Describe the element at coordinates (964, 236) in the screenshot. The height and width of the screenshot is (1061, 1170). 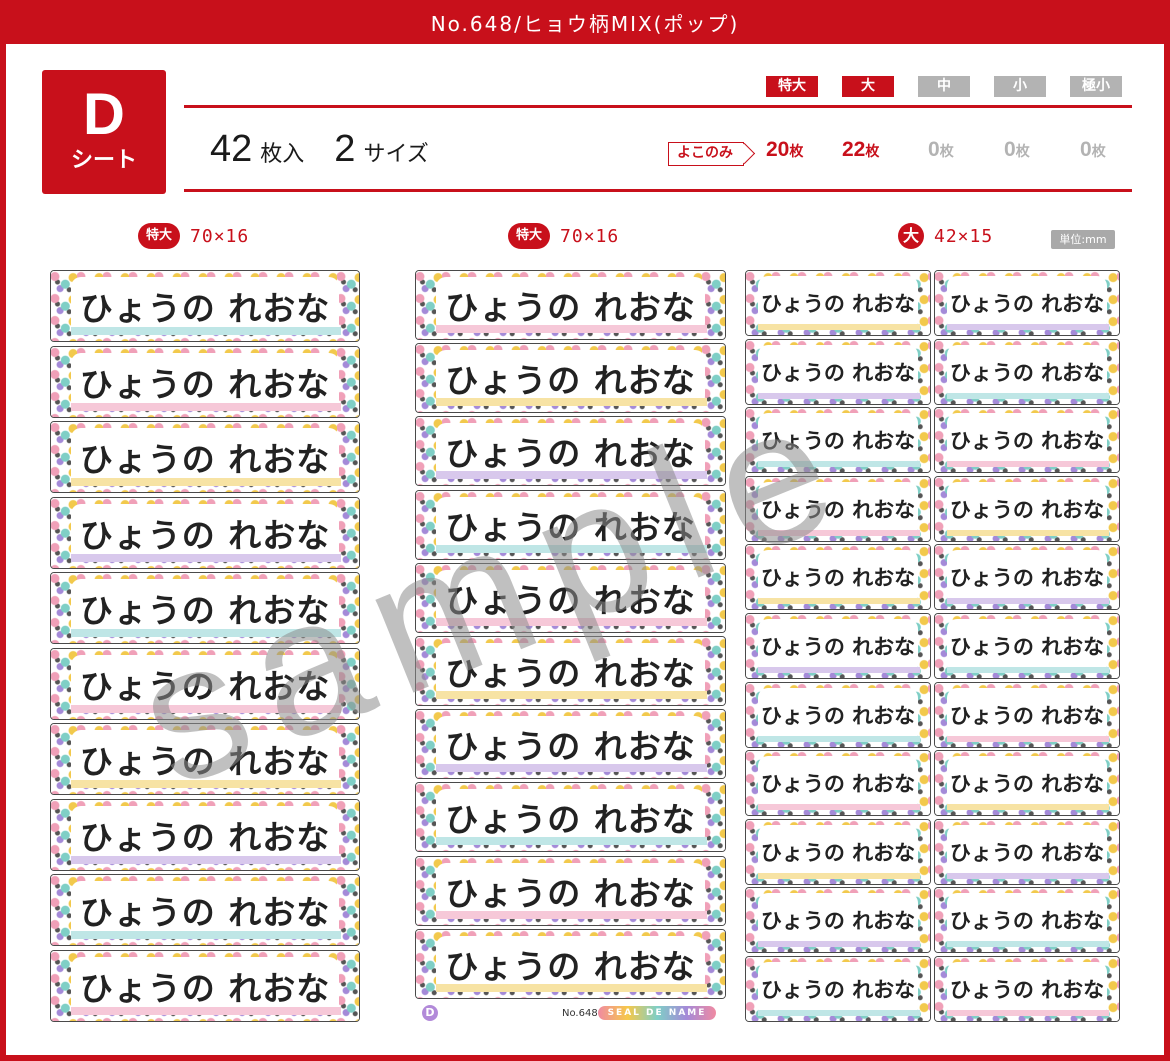
I see `size-dimensions: 42×15` at that location.